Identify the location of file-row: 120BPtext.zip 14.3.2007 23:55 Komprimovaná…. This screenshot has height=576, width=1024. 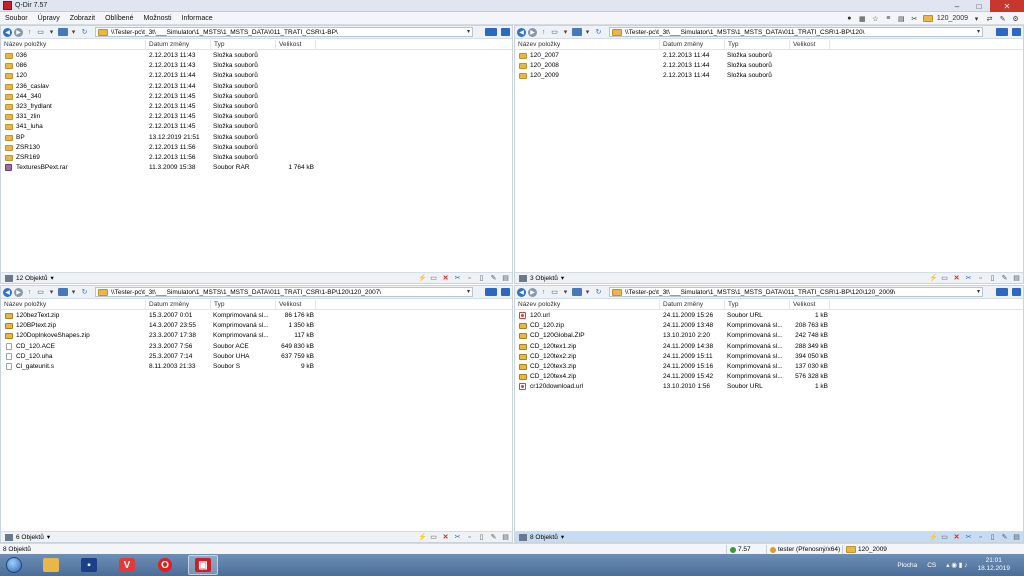
(256, 326).